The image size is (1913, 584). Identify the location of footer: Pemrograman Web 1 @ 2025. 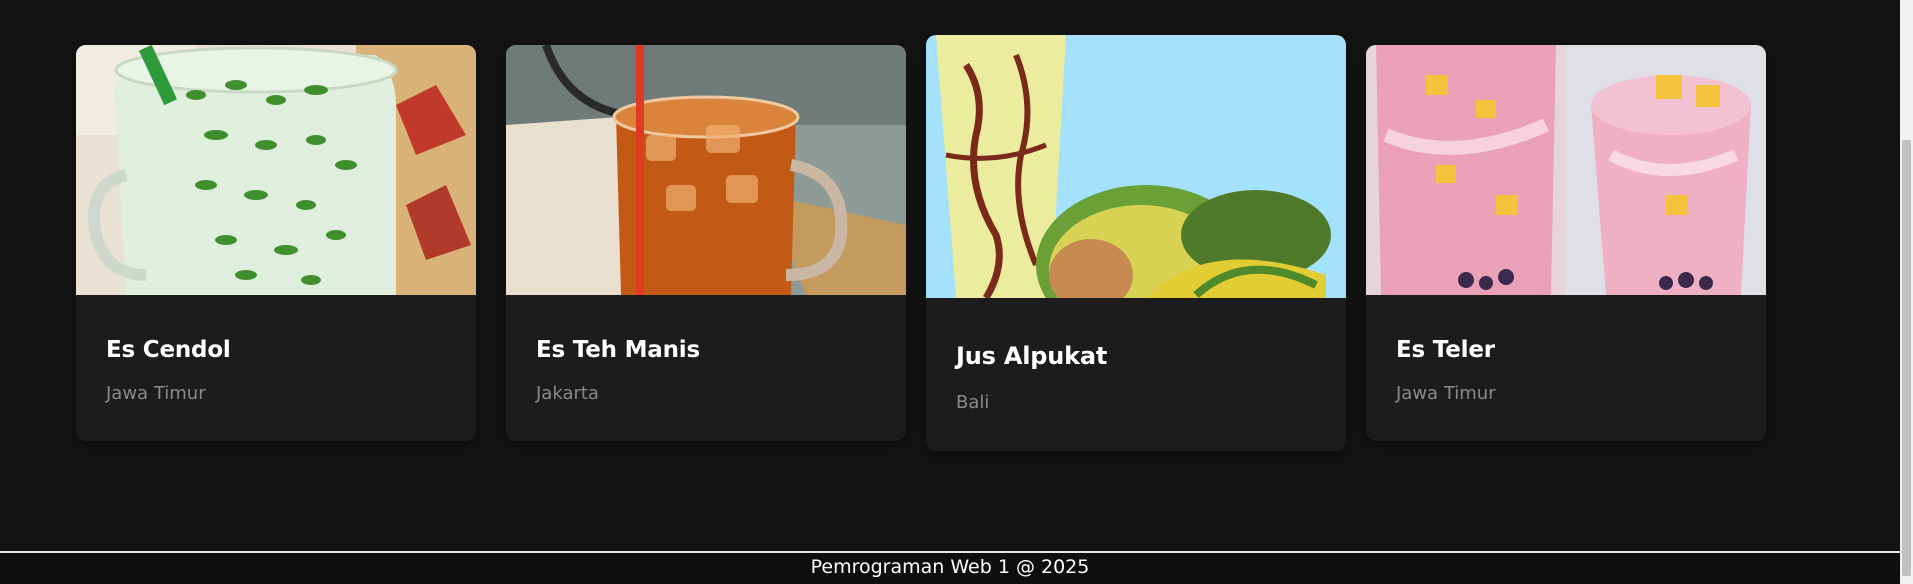
(950, 567).